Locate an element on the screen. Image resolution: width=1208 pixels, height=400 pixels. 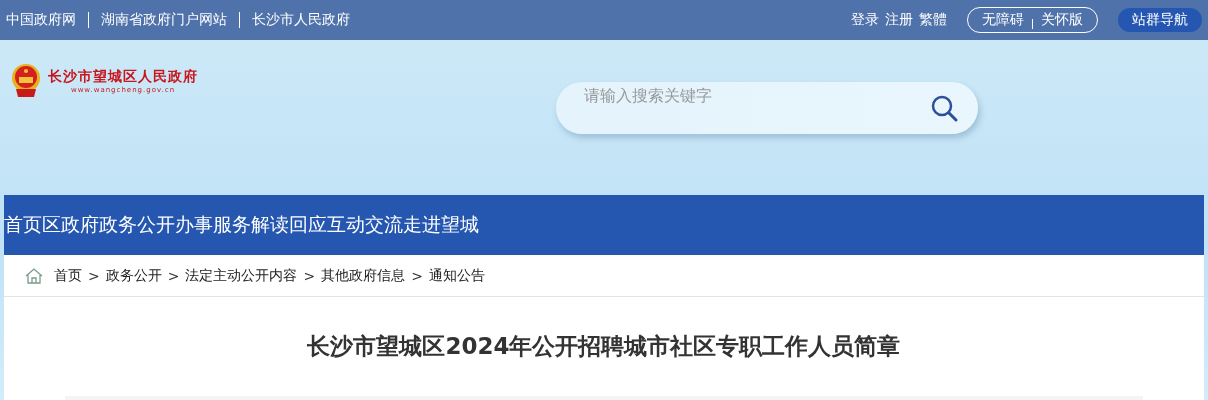
nav-item: 走进望城 is located at coordinates (441, 225).